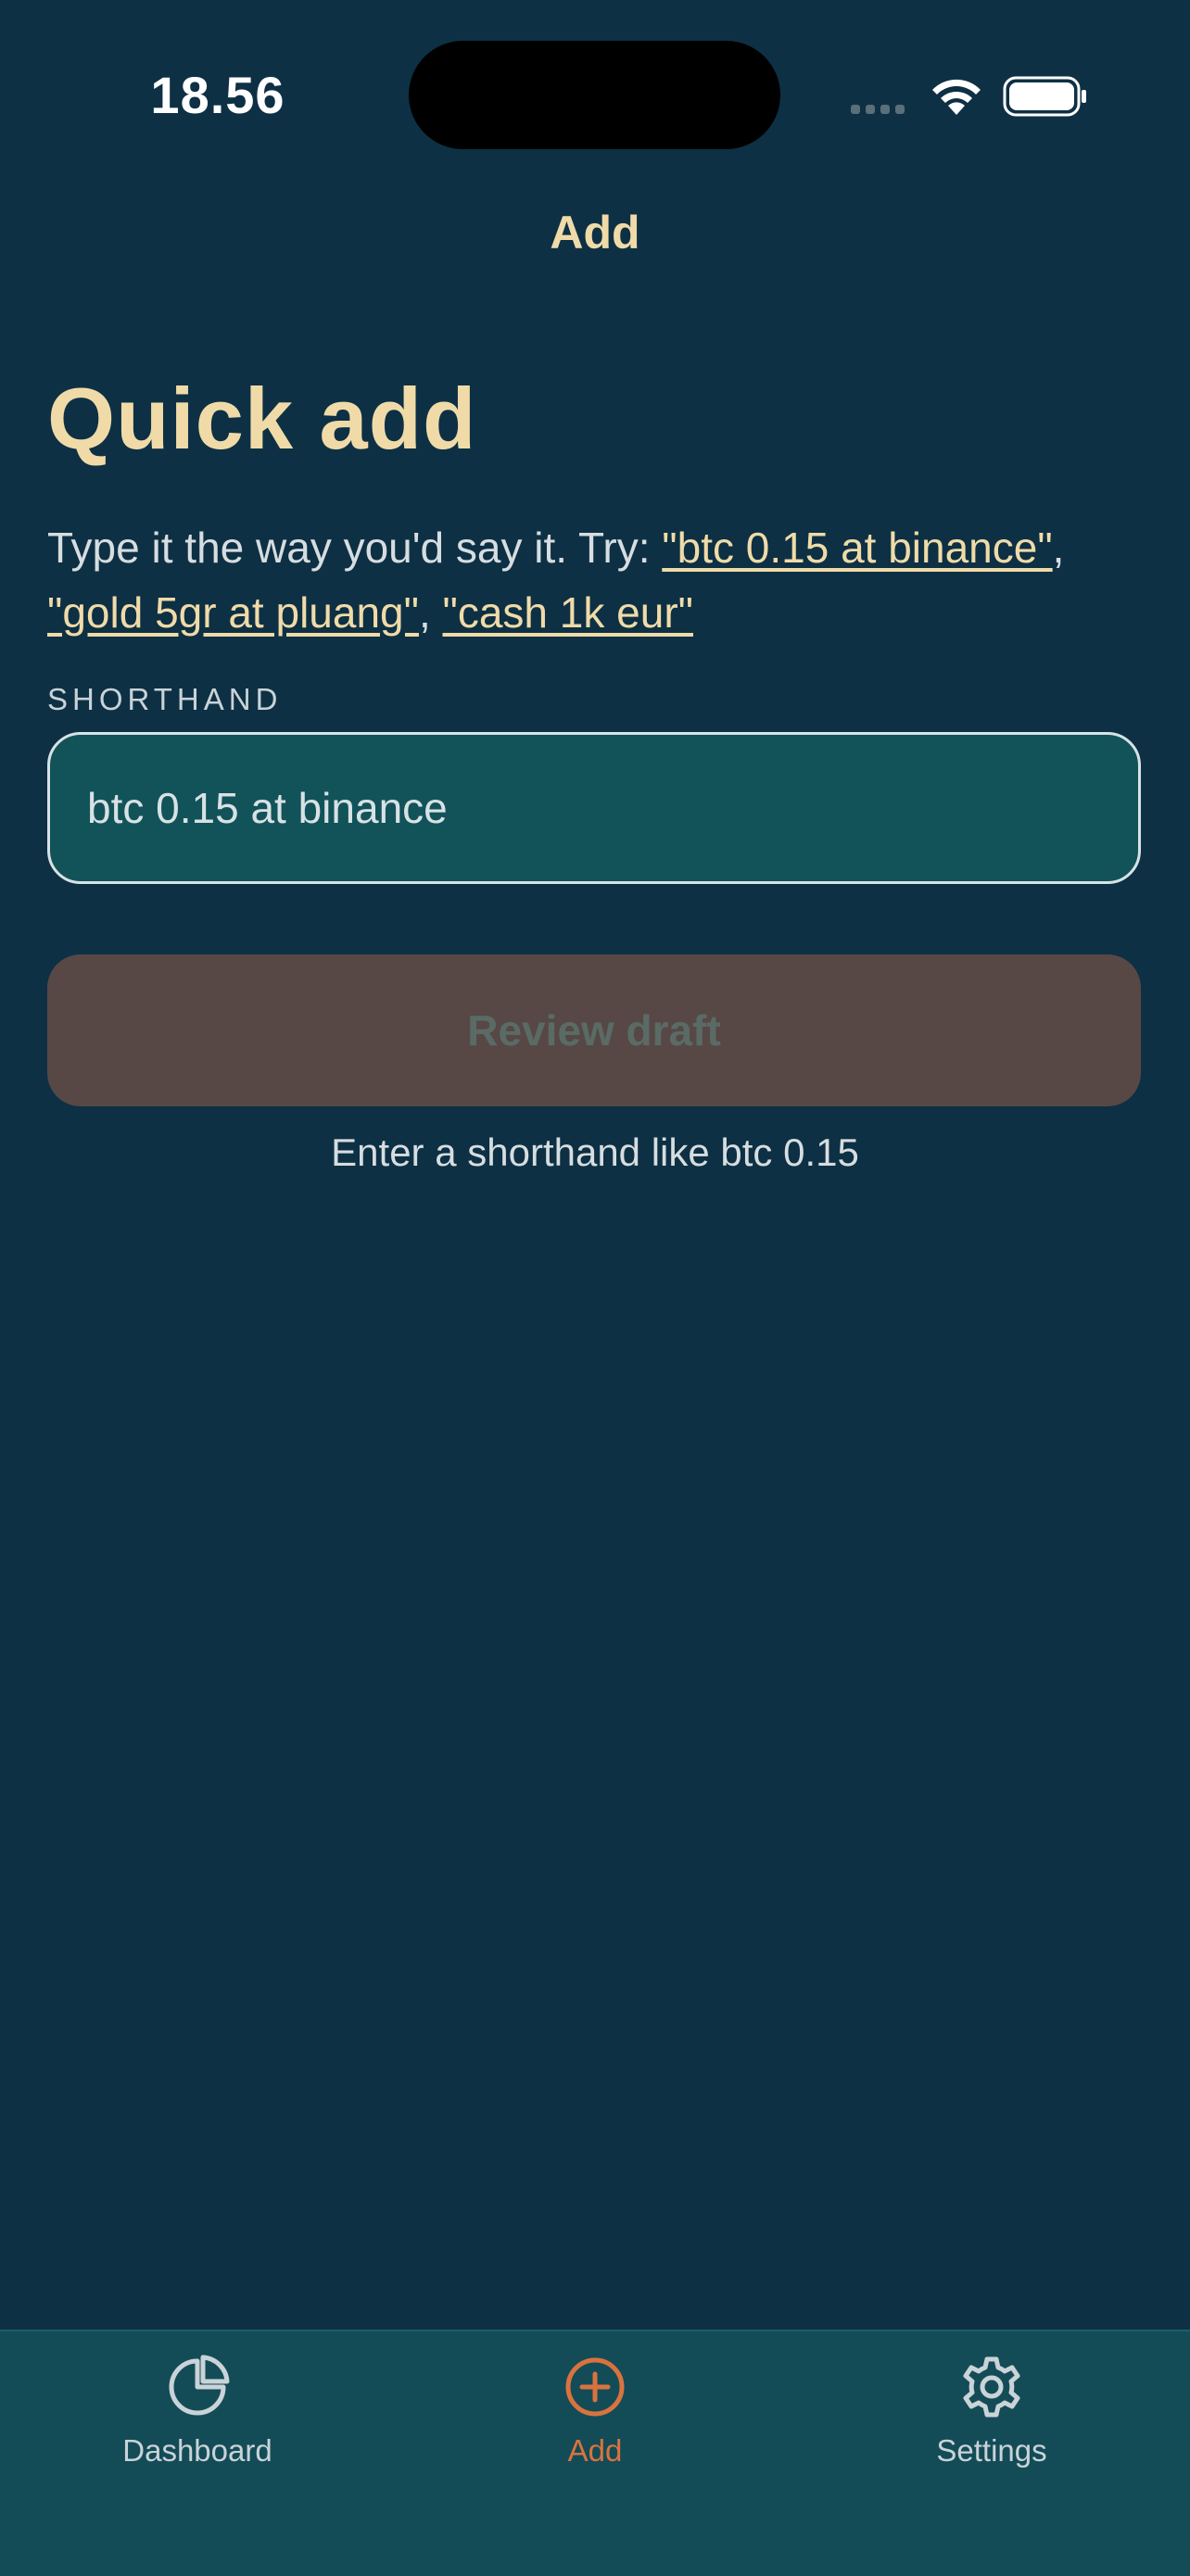  I want to click on tab-bar: Dashboard Add Settings, so click(595, 2453).